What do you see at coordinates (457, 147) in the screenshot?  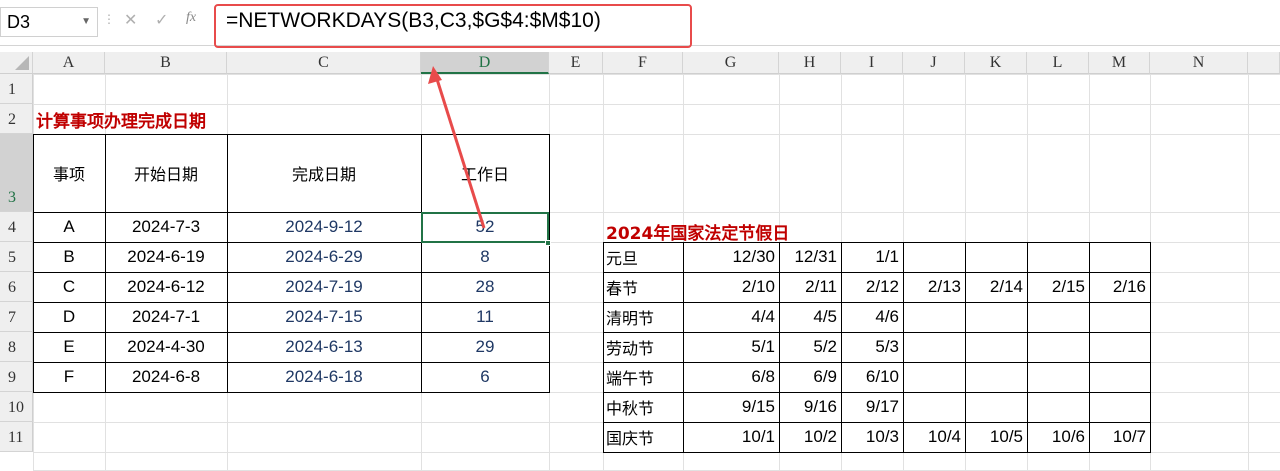 I see `annotation-arrow` at bounding box center [457, 147].